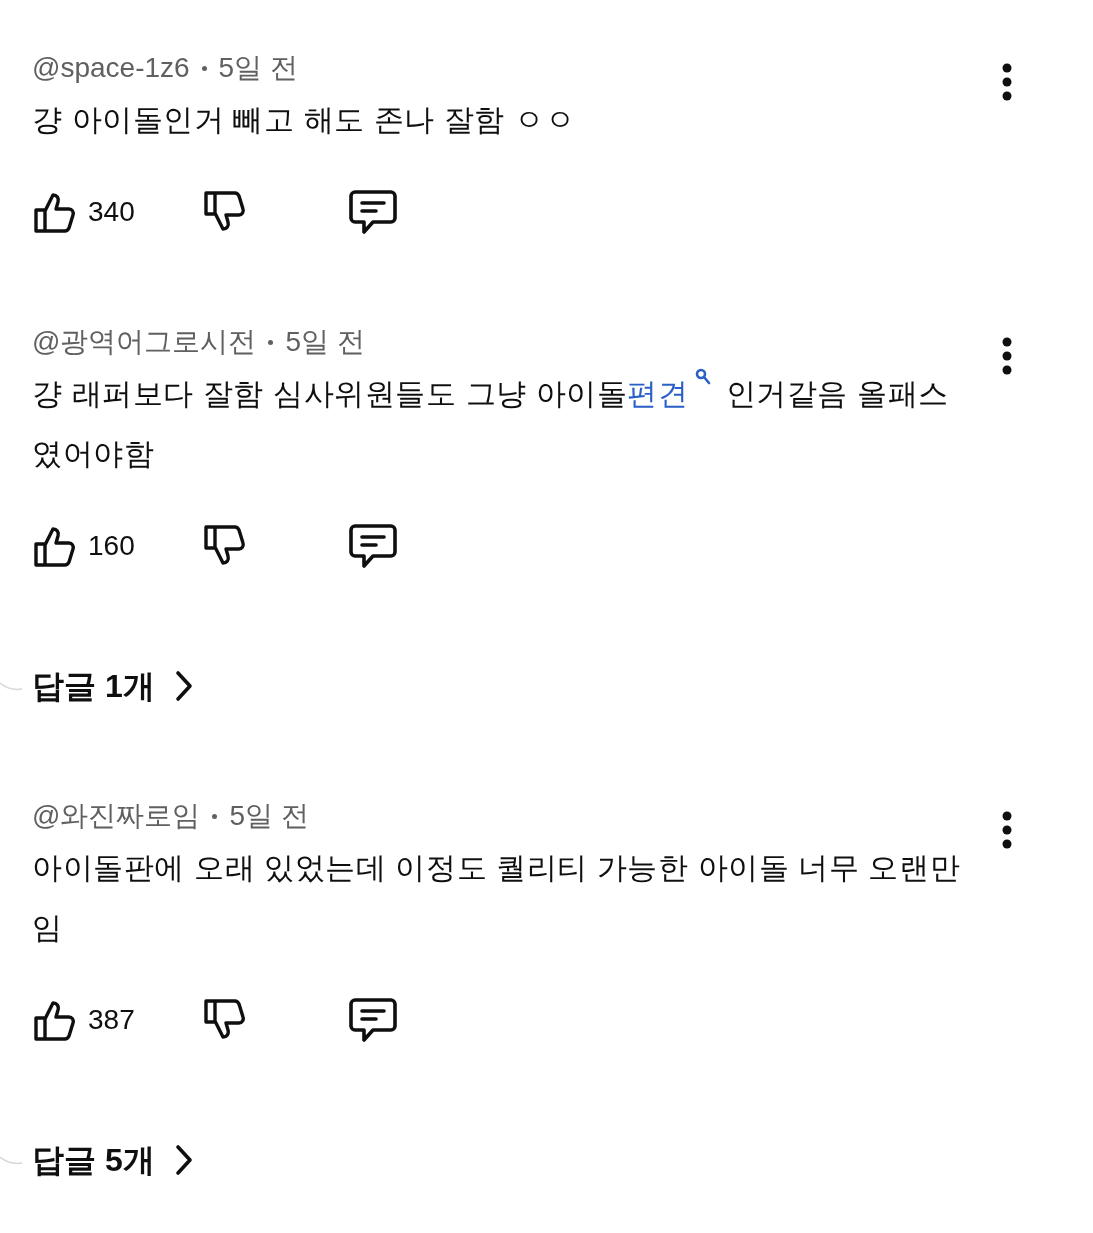  I want to click on like-button: 387, so click(117, 1020).